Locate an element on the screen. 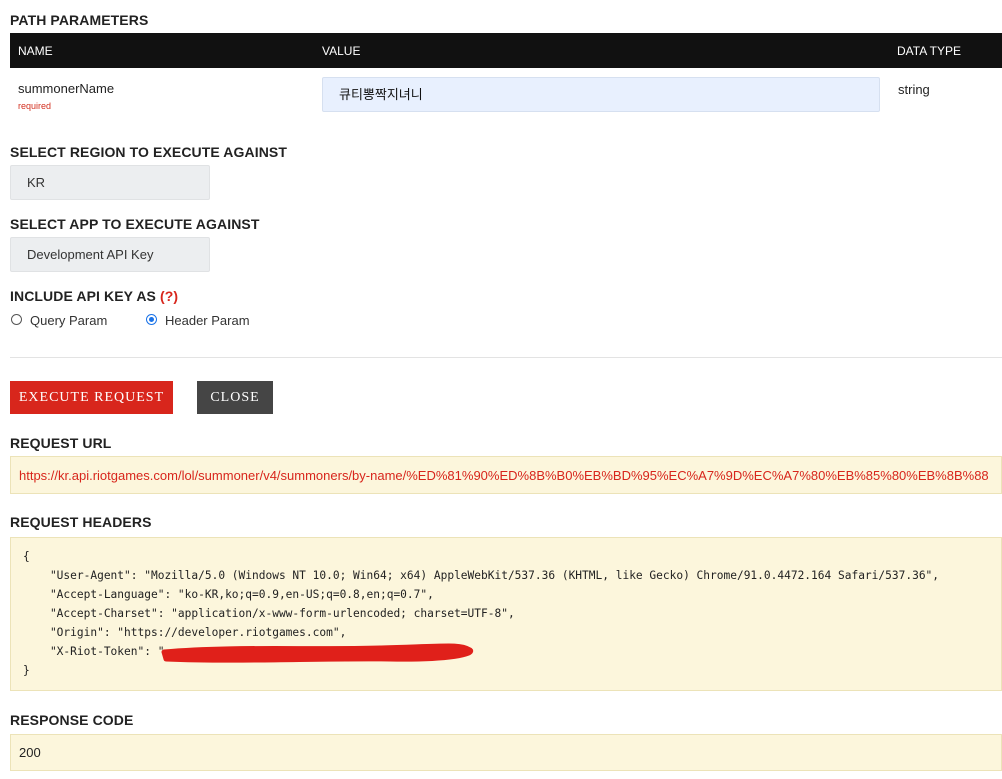  query-param-label: Query Param is located at coordinates (68, 320).